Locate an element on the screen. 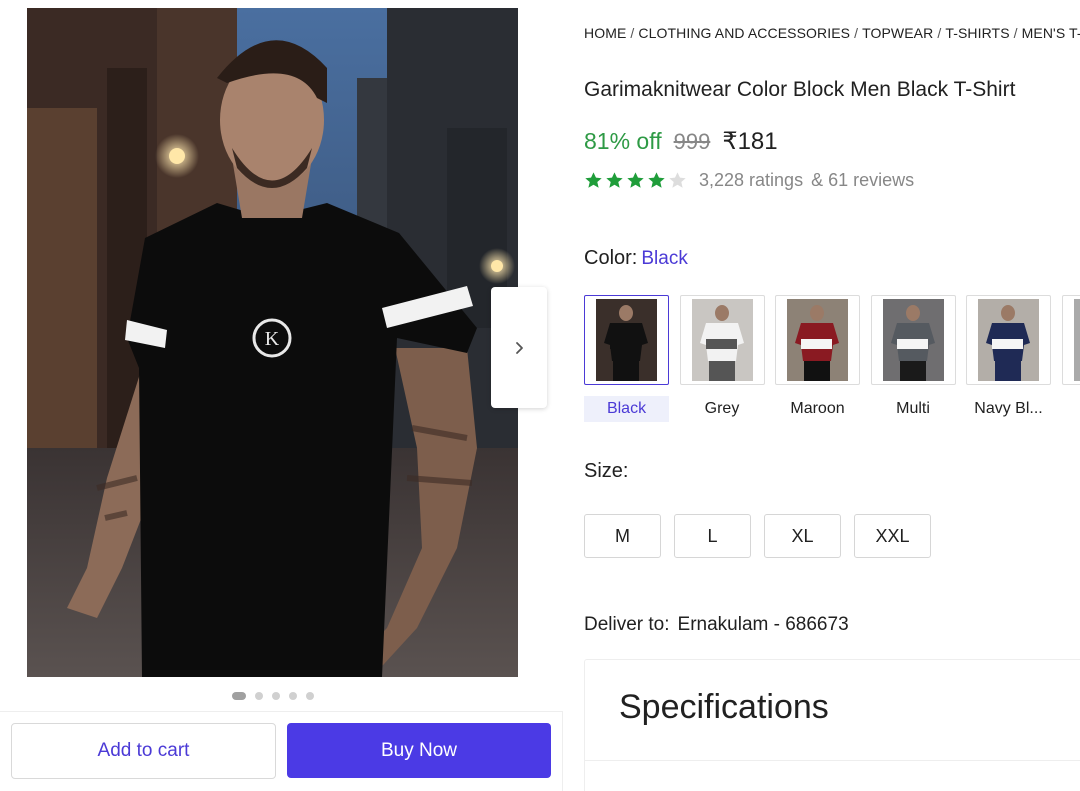 This screenshot has width=1080, height=791. carousel-next-button is located at coordinates (519, 347).